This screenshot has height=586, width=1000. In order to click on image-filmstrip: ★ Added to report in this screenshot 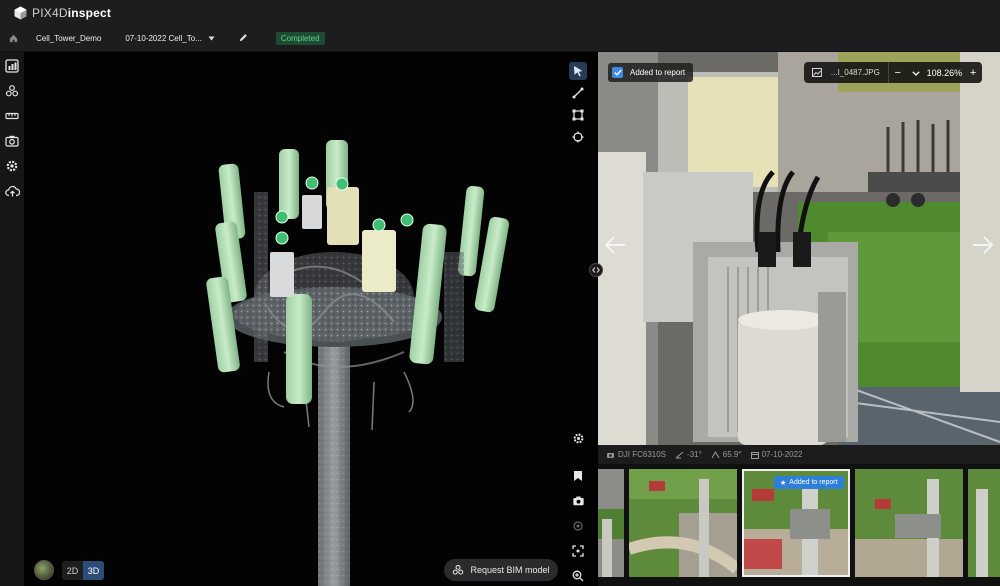, I will do `click(799, 525)`.